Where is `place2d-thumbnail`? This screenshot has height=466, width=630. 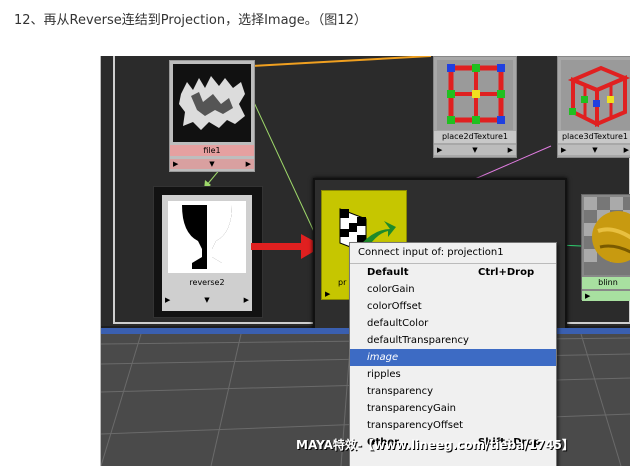
place2d-thumbnail is located at coordinates (475, 95).